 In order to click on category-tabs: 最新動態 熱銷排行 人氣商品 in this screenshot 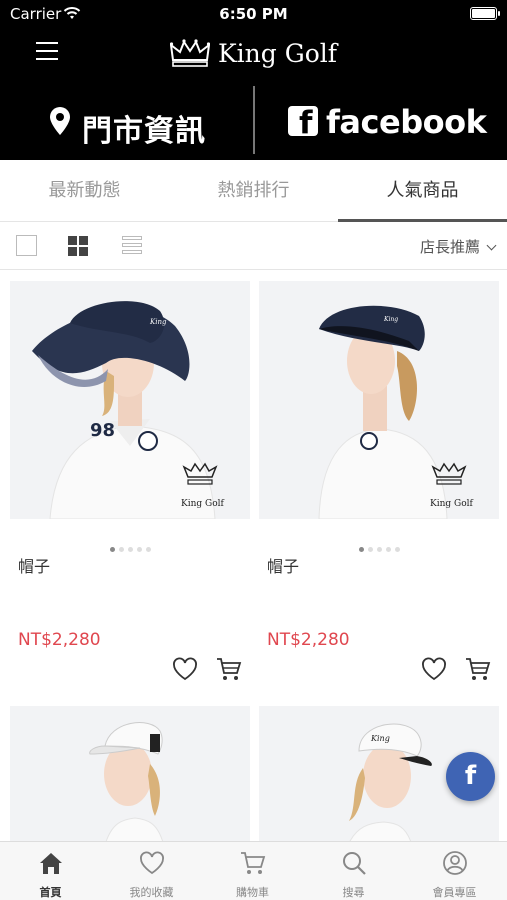, I will do `click(253, 191)`.